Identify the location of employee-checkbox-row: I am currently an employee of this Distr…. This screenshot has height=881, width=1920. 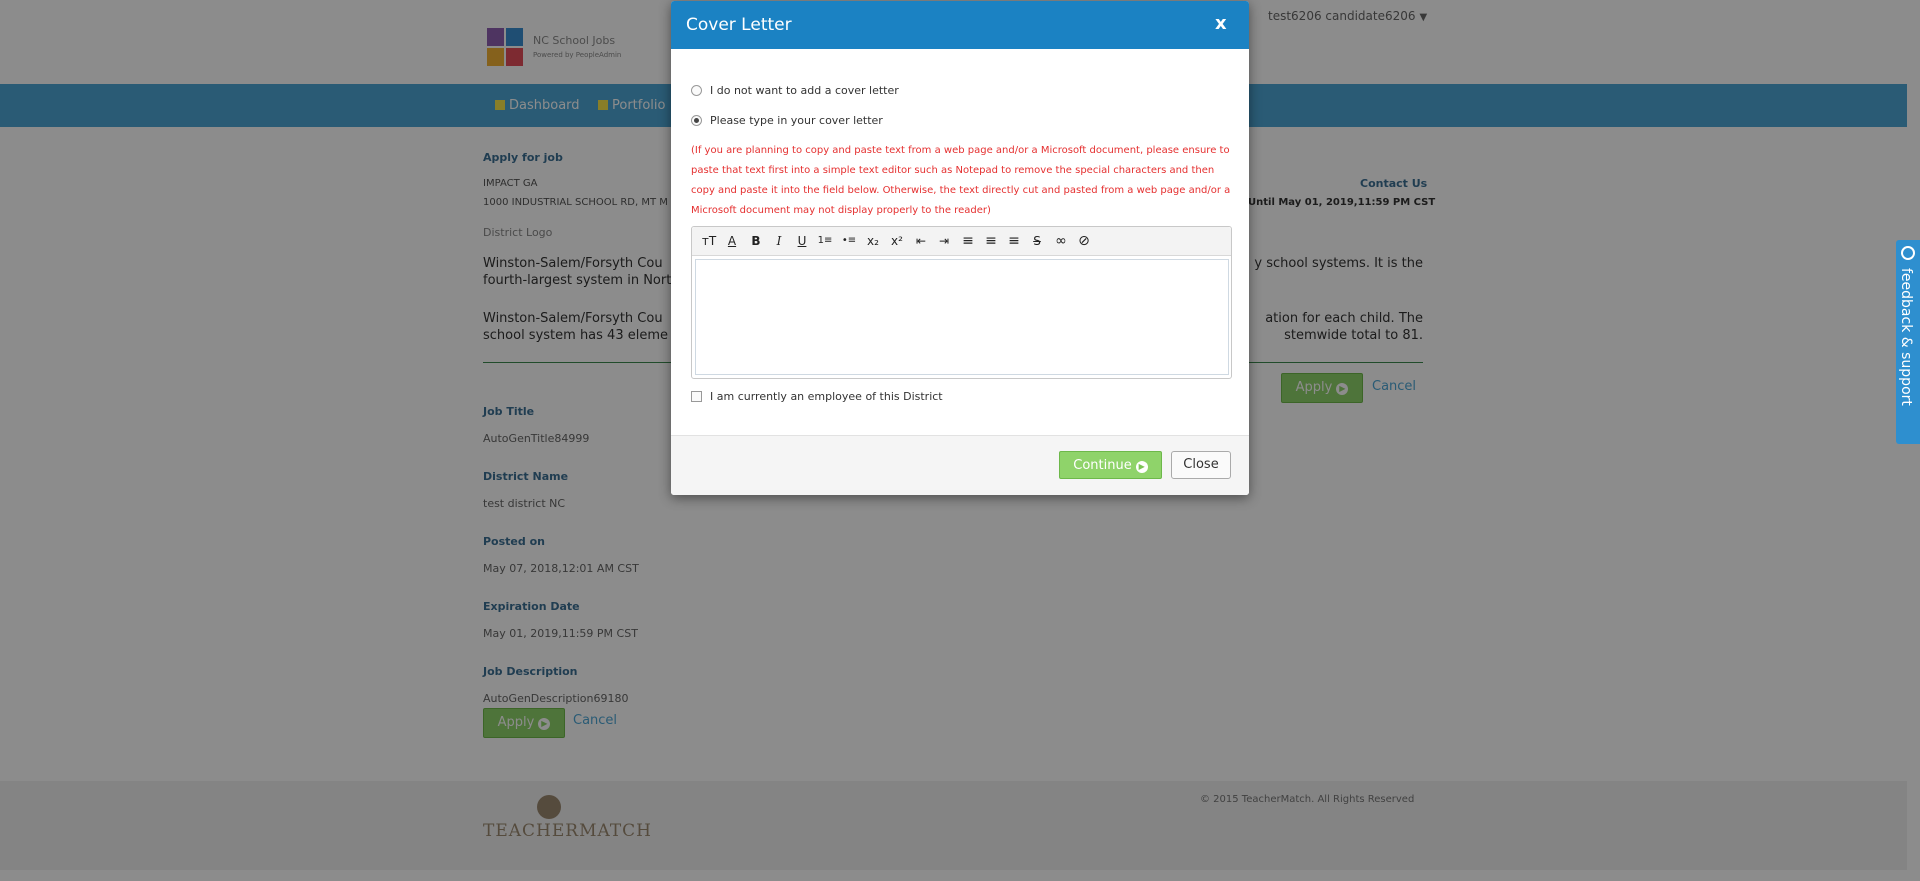
(817, 396).